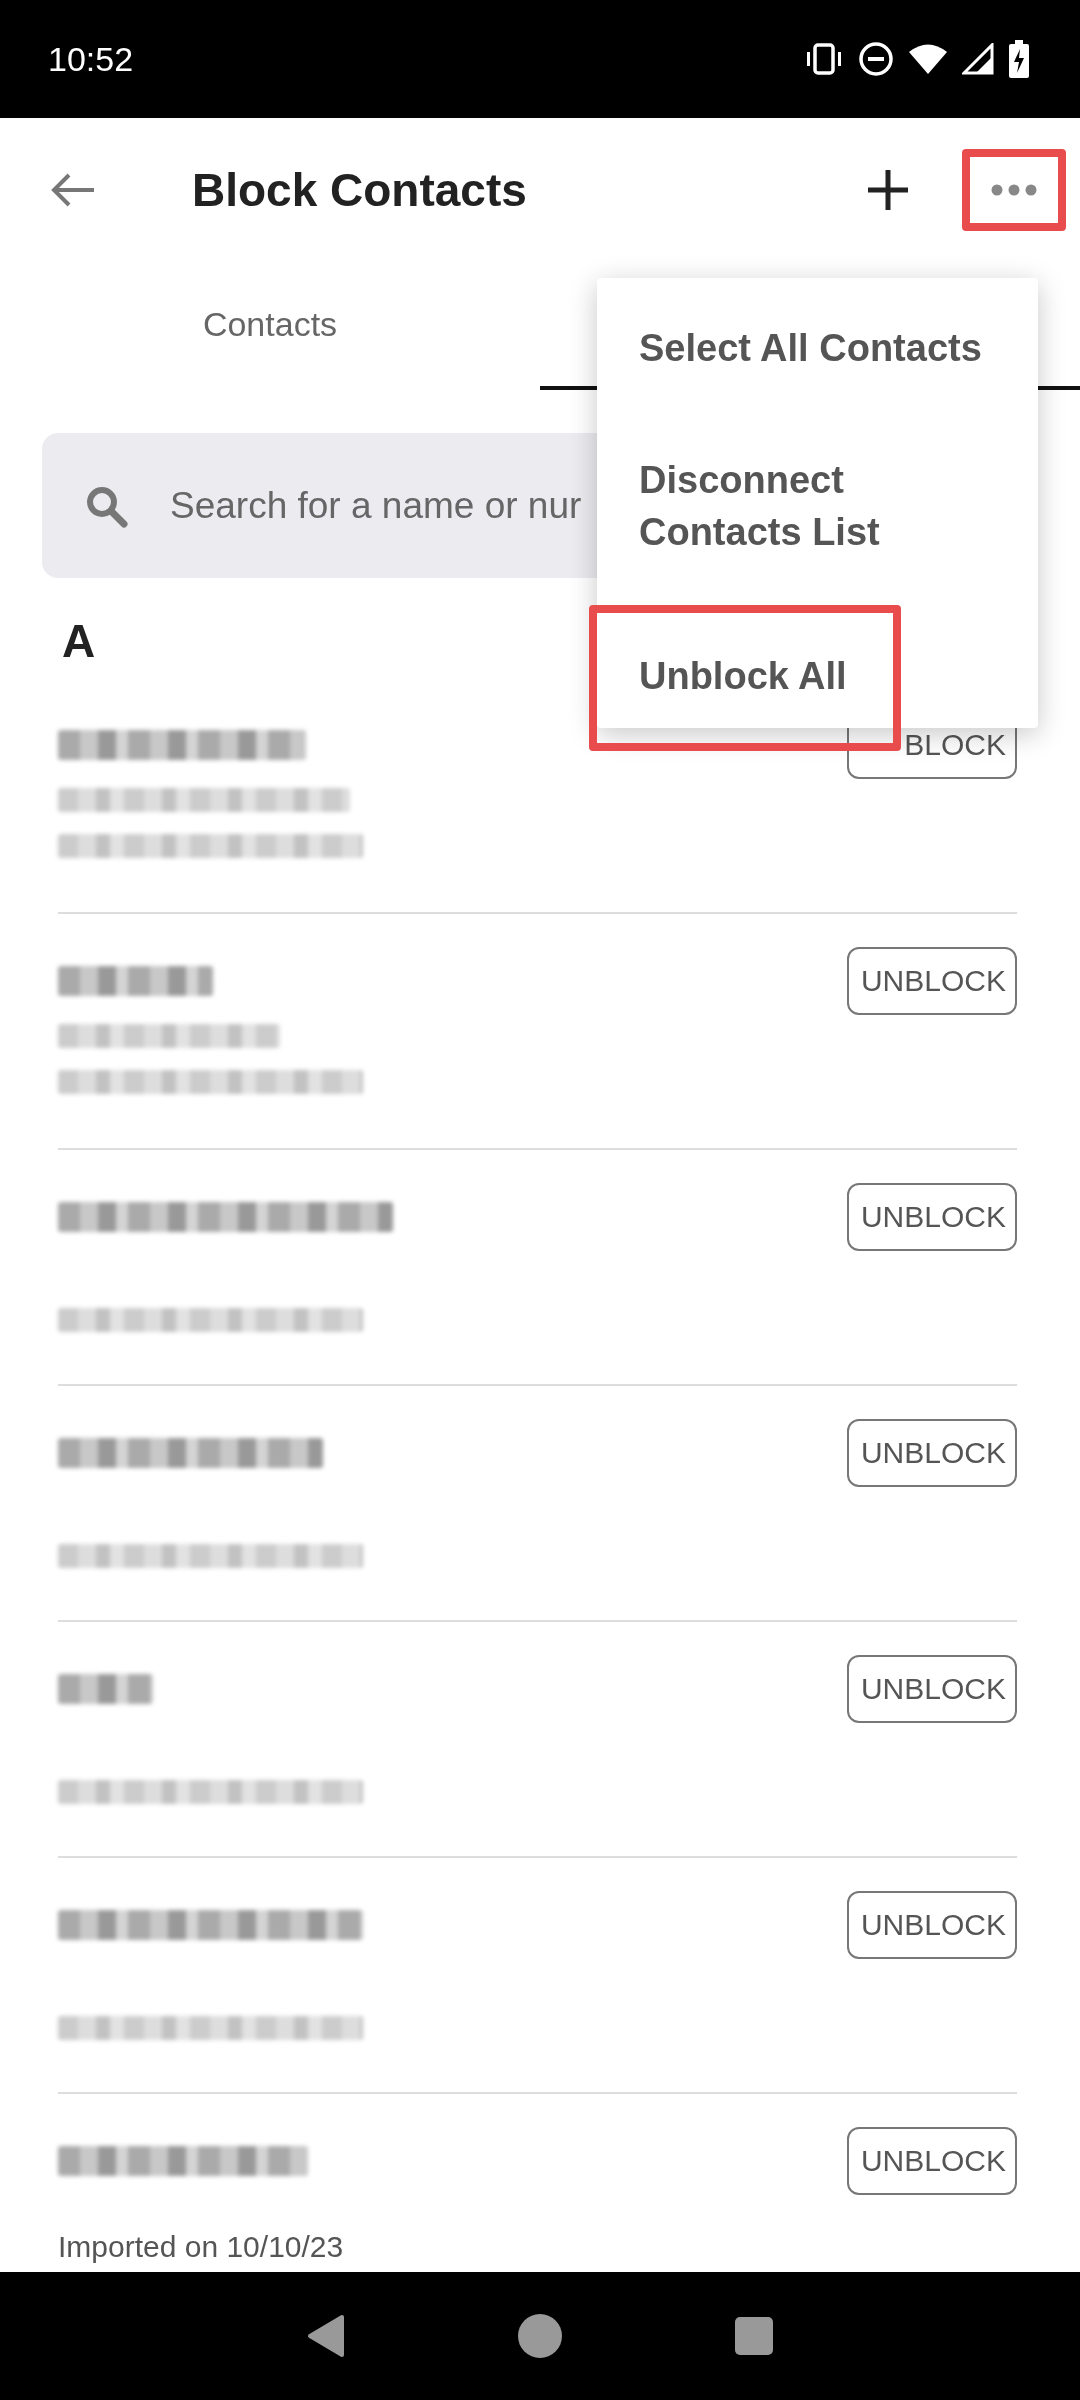  I want to click on section-letter: A, so click(79, 641).